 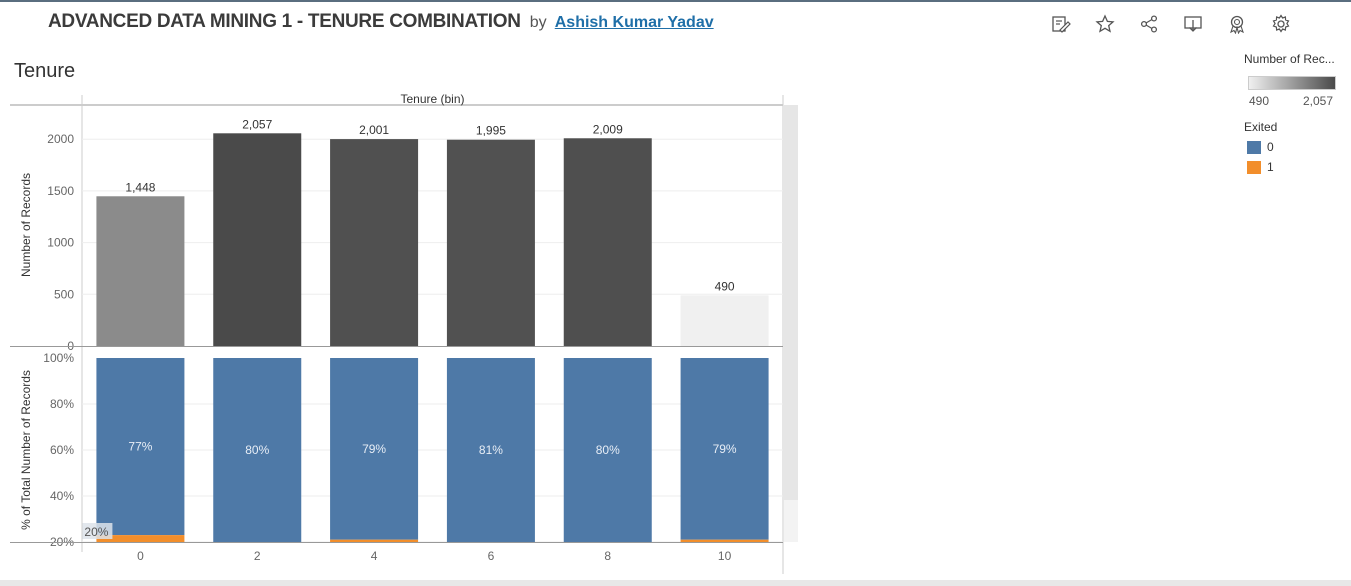 I want to click on y-tick-label: 2000, so click(x=60, y=139).